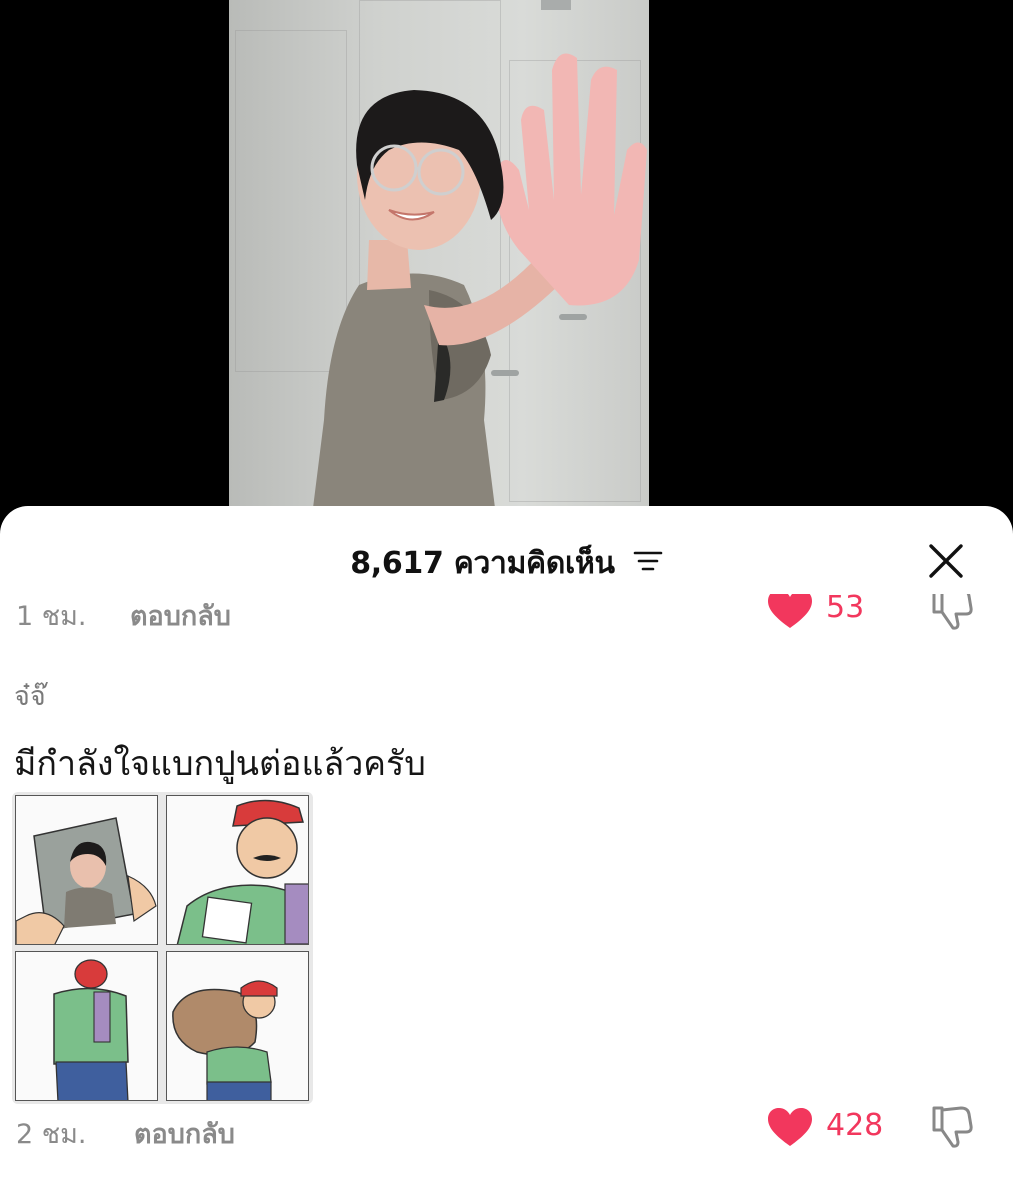 The height and width of the screenshot is (1200, 1013). Describe the element at coordinates (845, 609) in the screenshot. I see `previous-like-count: 53` at that location.